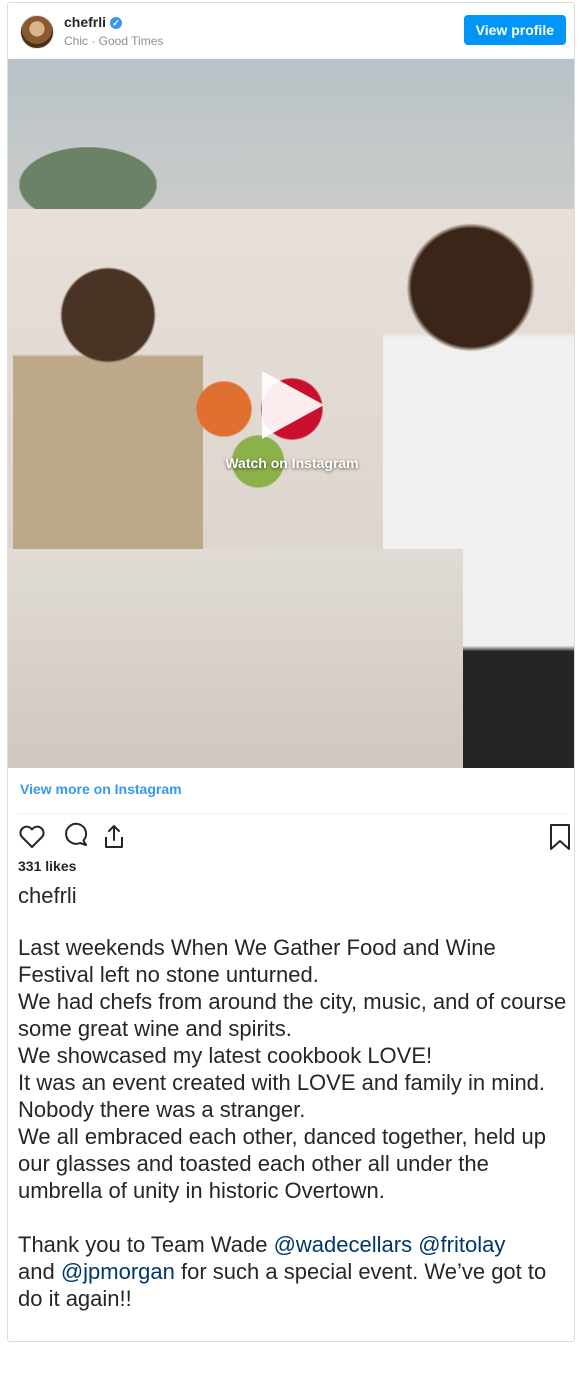  What do you see at coordinates (37, 32) in the screenshot?
I see `avatar` at bounding box center [37, 32].